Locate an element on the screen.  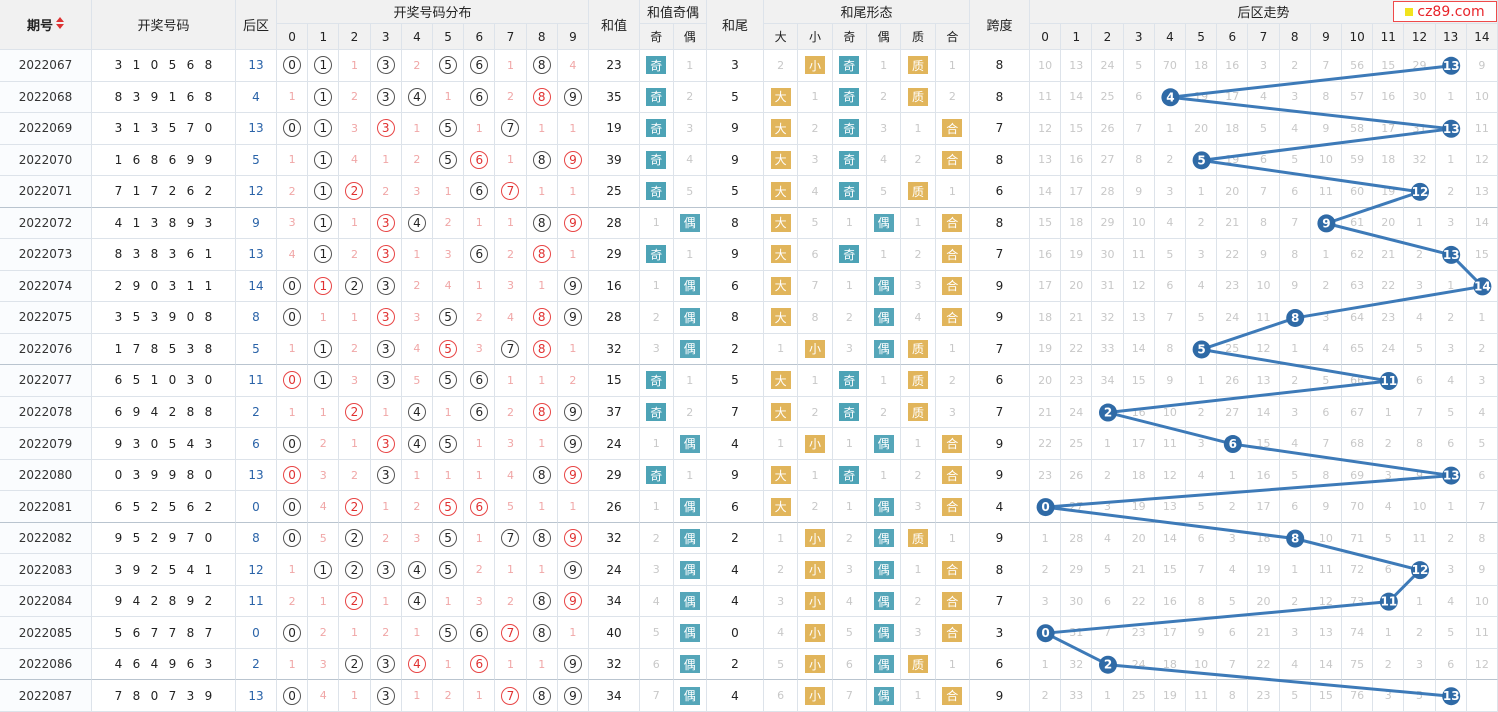
period-cell: 2022070 is located at coordinates (46, 160).